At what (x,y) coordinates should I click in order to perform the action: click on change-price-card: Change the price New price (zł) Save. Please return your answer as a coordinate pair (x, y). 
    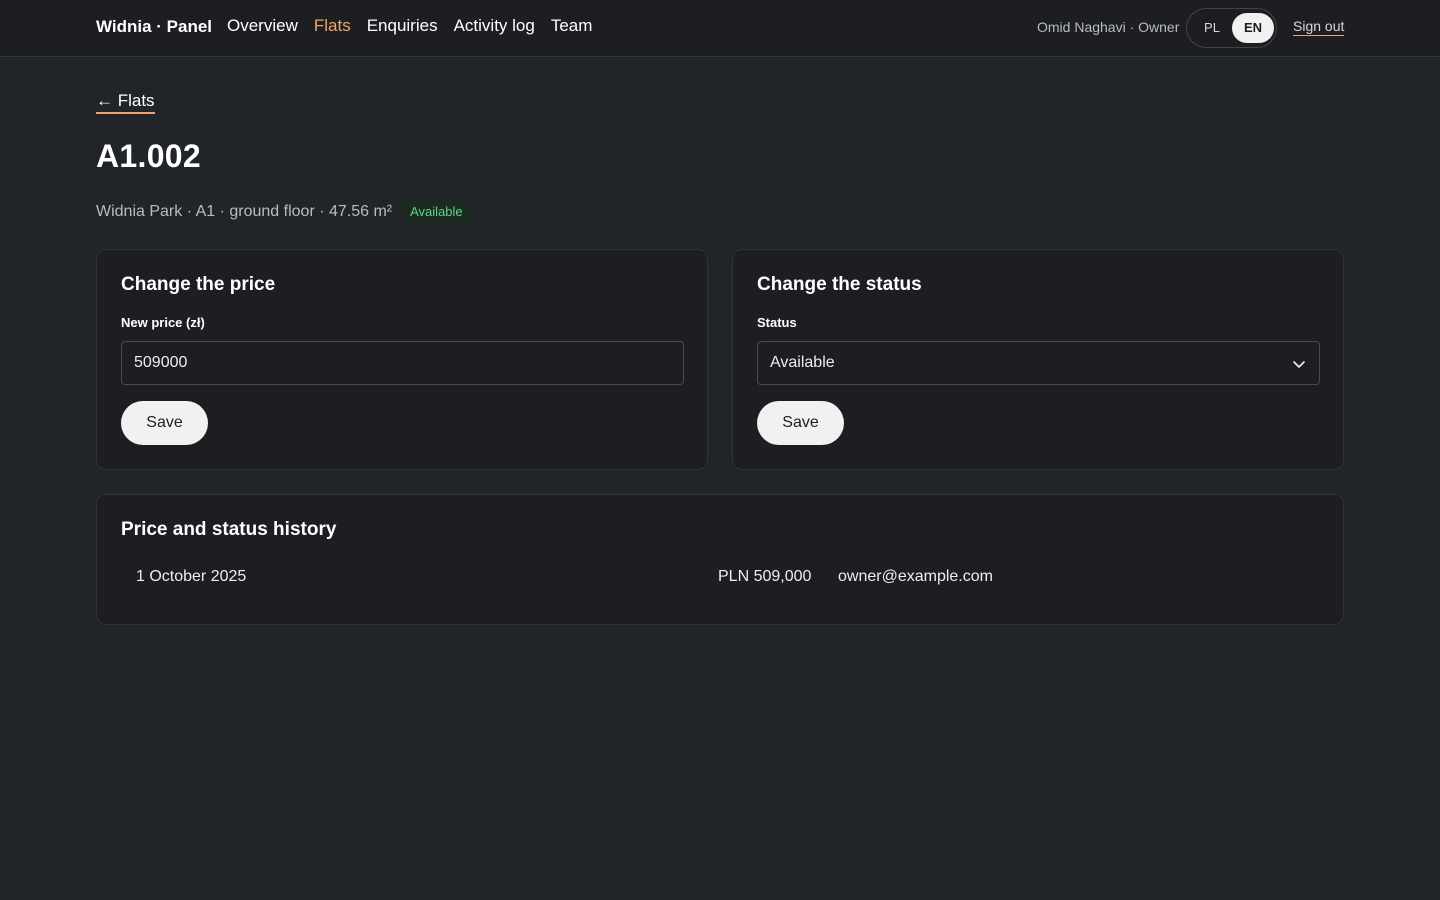
    Looking at the image, I should click on (402, 359).